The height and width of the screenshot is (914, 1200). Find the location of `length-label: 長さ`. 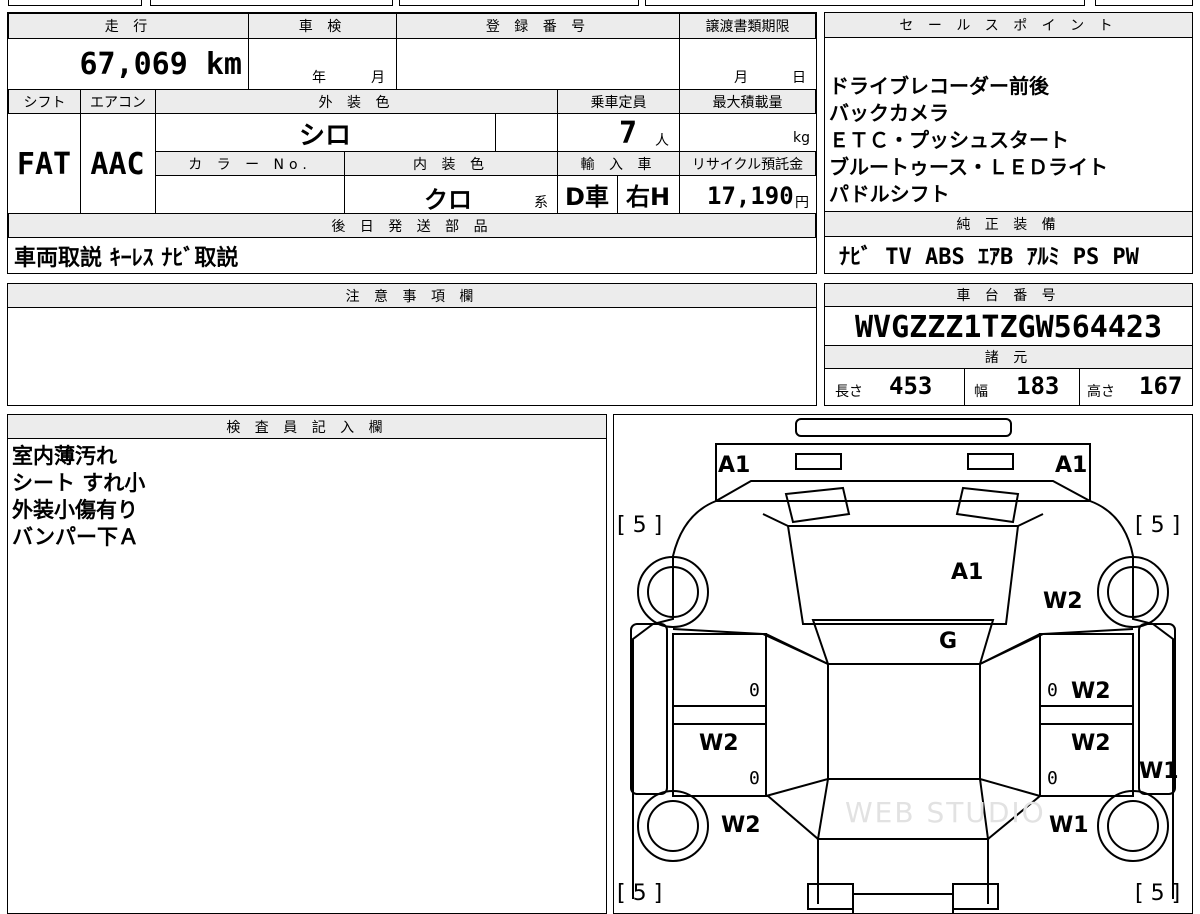

length-label: 長さ is located at coordinates (849, 392).